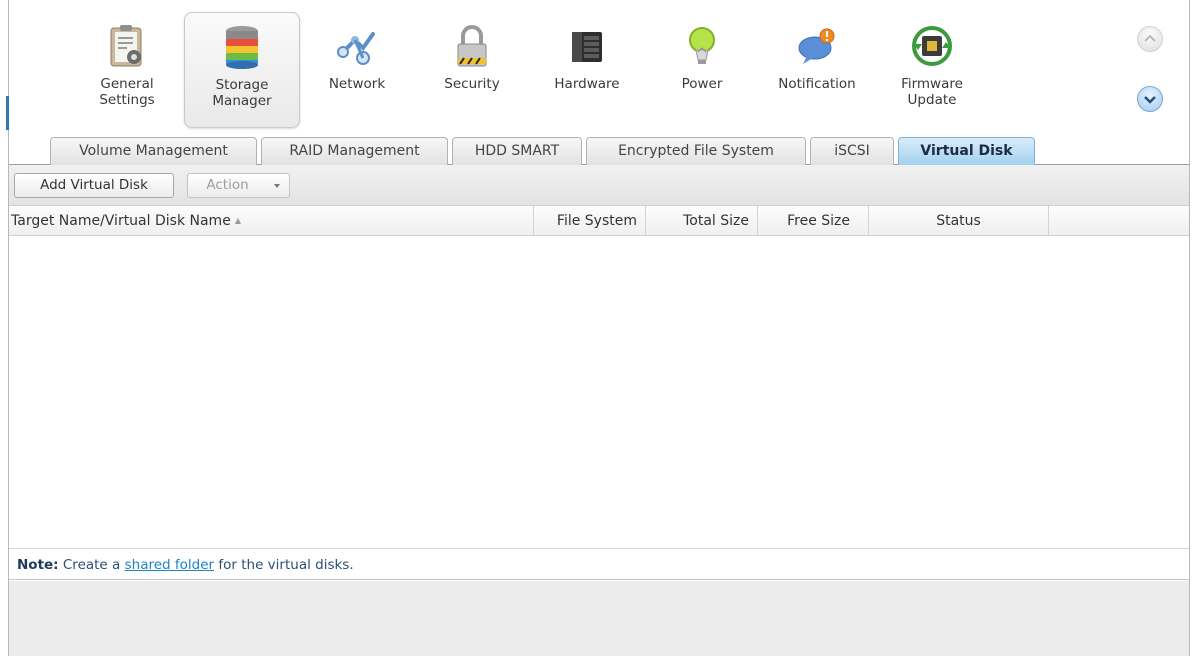 Image resolution: width=1192 pixels, height=656 pixels. I want to click on tab-encrypted-file-system: Encrypted File System, so click(696, 151).